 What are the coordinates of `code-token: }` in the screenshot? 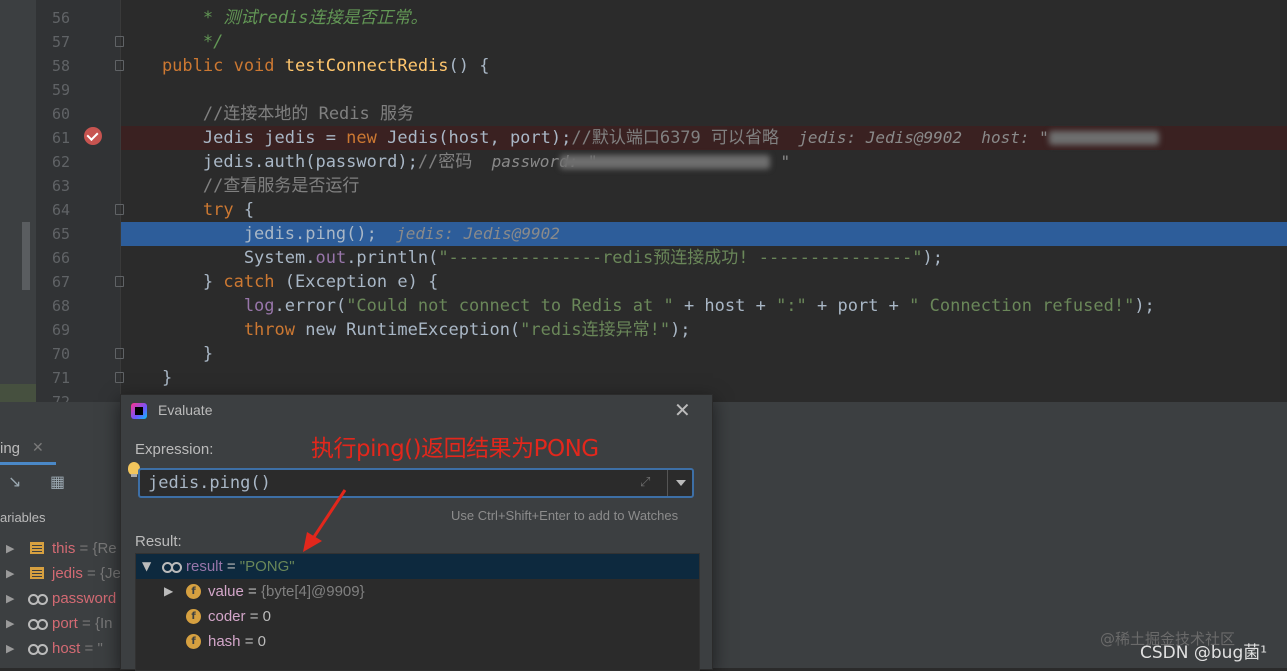 It's located at (147, 378).